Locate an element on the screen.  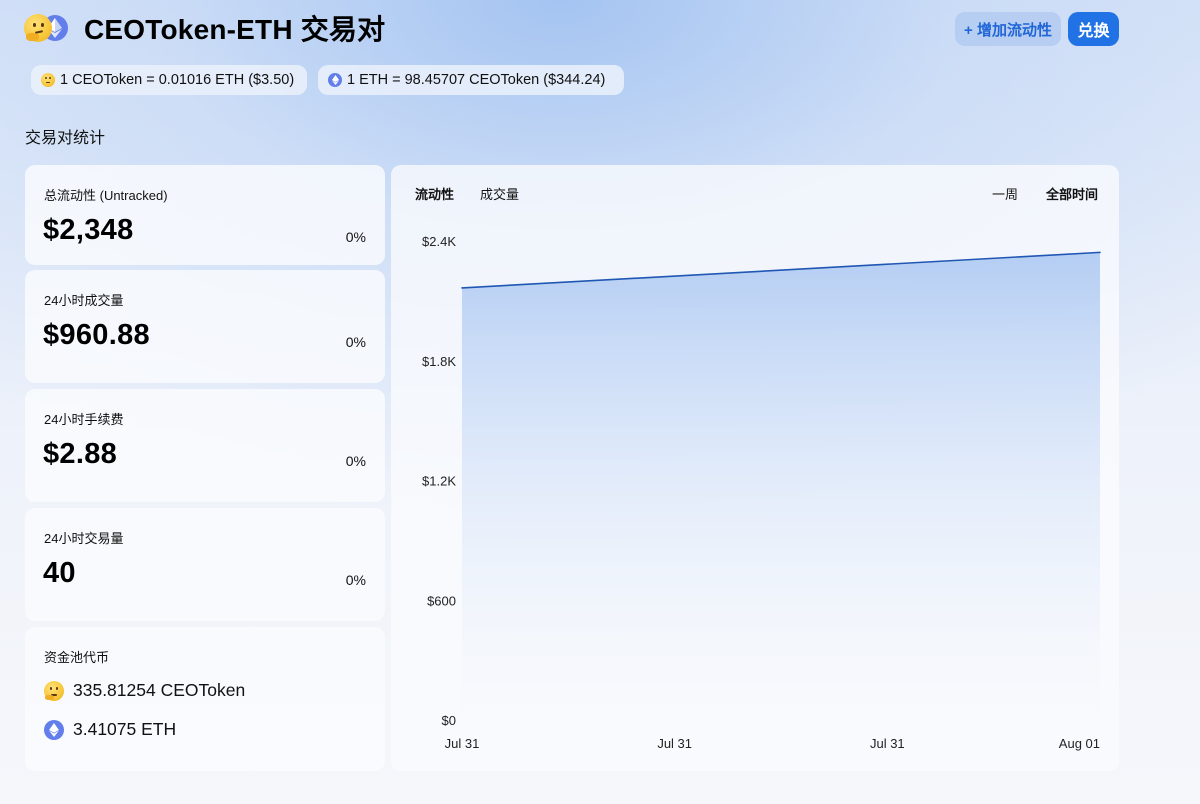
rate-pill-eth: 1 ETH = 98.45707 CEOToken ($344.24) is located at coordinates (471, 80).